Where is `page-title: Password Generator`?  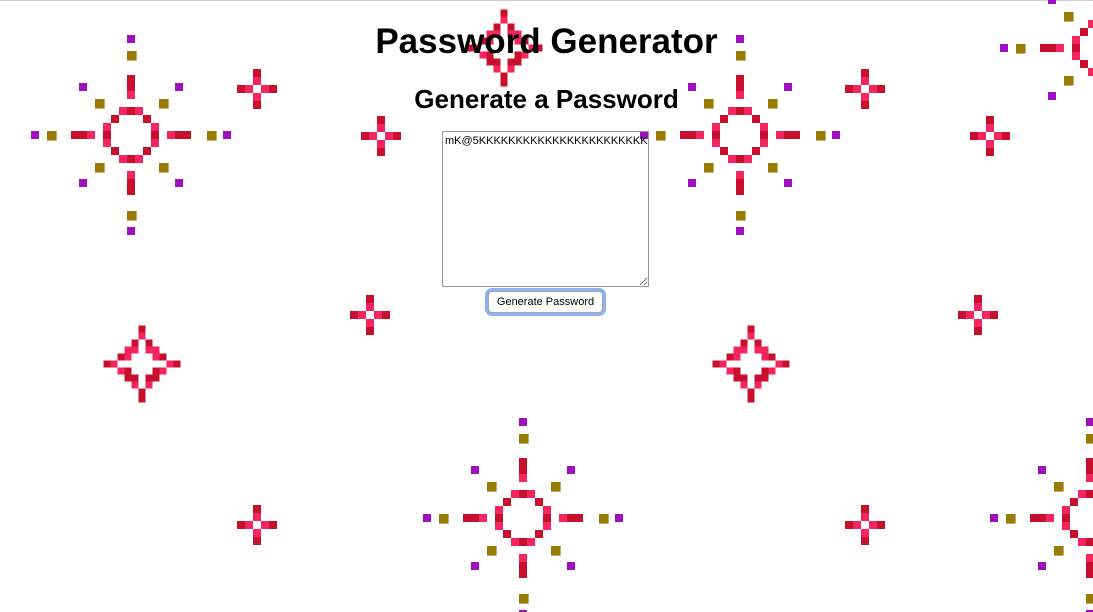
page-title: Password Generator is located at coordinates (546, 41).